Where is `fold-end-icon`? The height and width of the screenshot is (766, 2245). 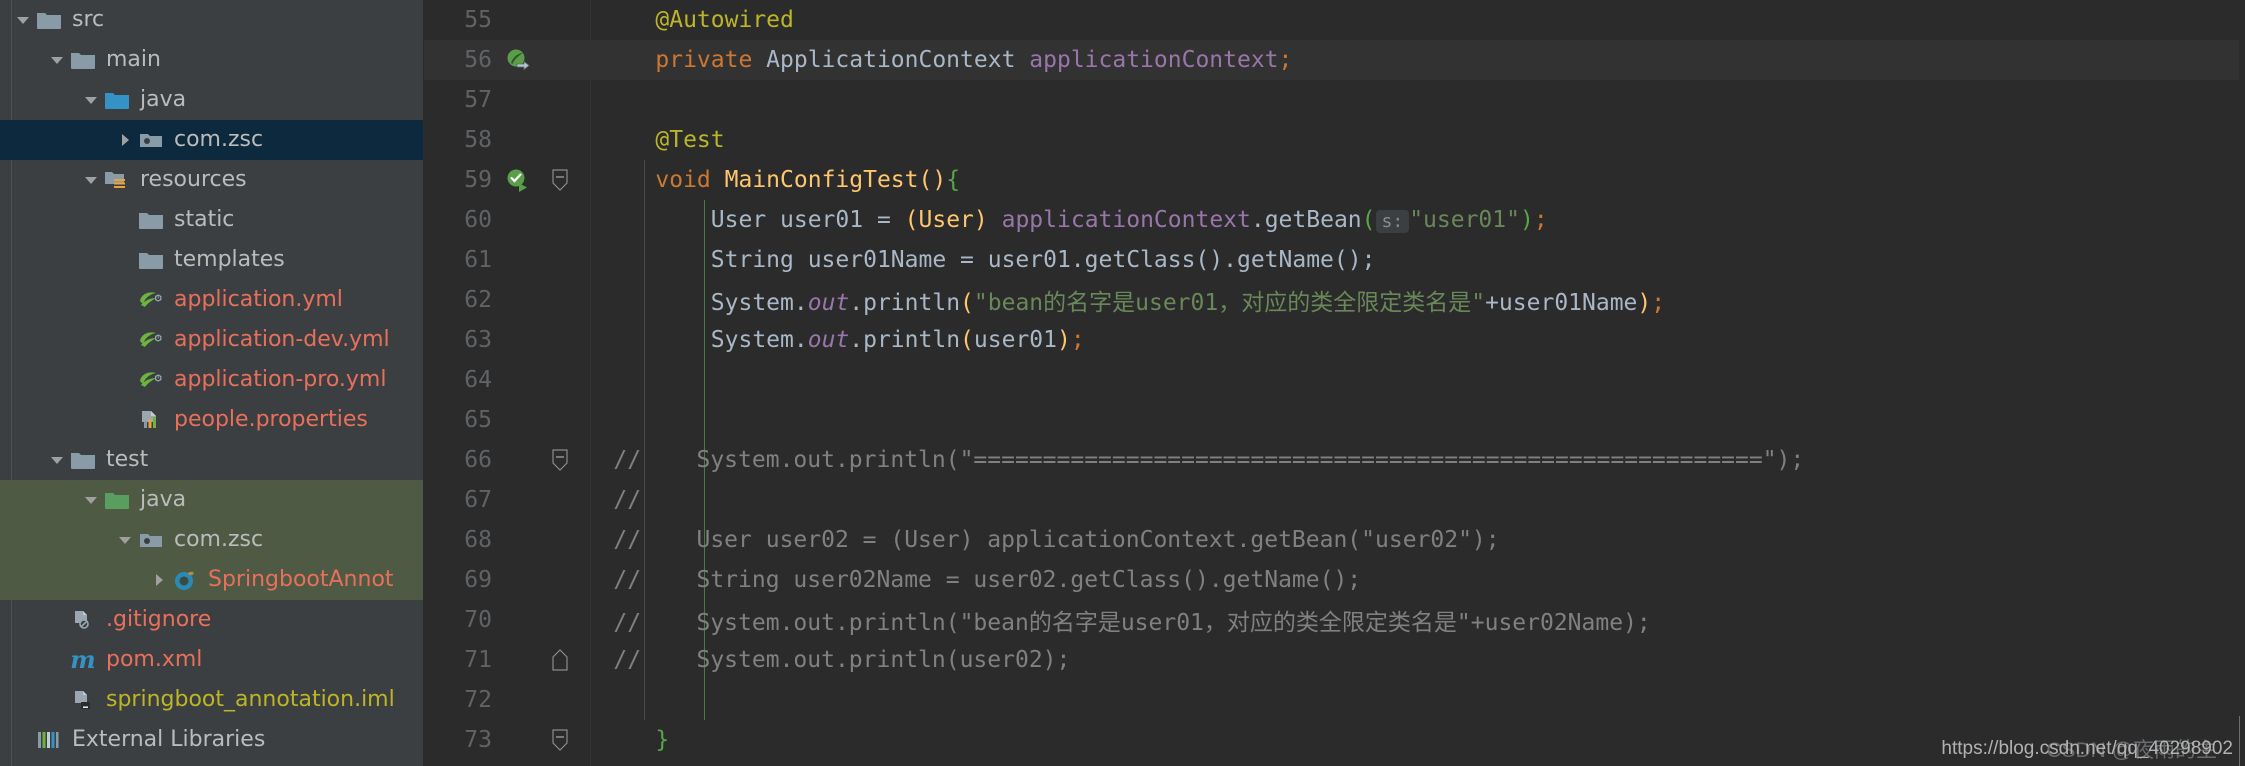 fold-end-icon is located at coordinates (560, 660).